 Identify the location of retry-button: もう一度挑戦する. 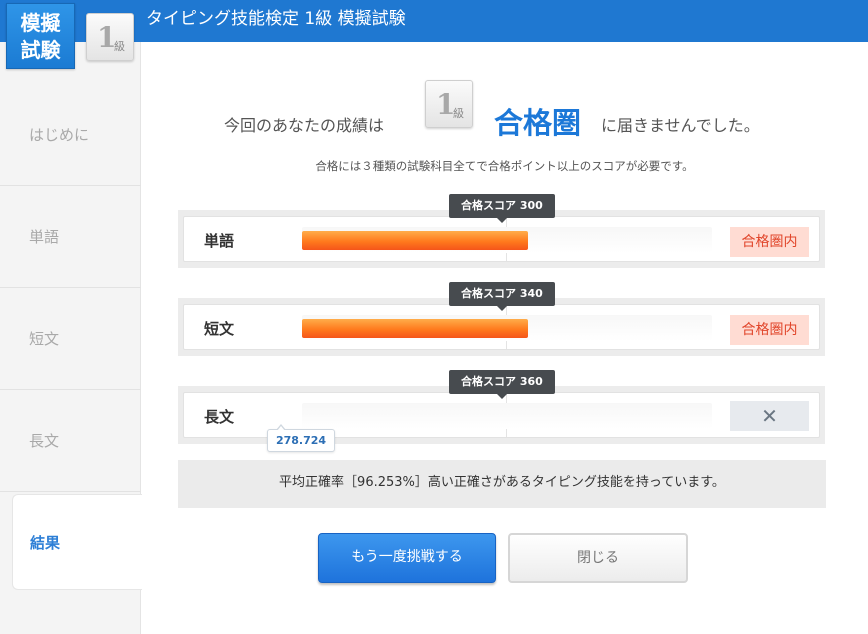
(407, 558).